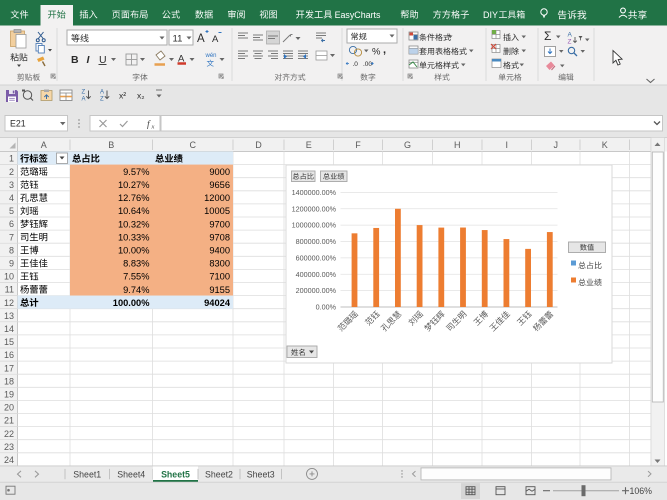 This screenshot has height=500, width=667. Describe the element at coordinates (134, 224) in the screenshot. I see `svg-text: 10.32%` at that location.